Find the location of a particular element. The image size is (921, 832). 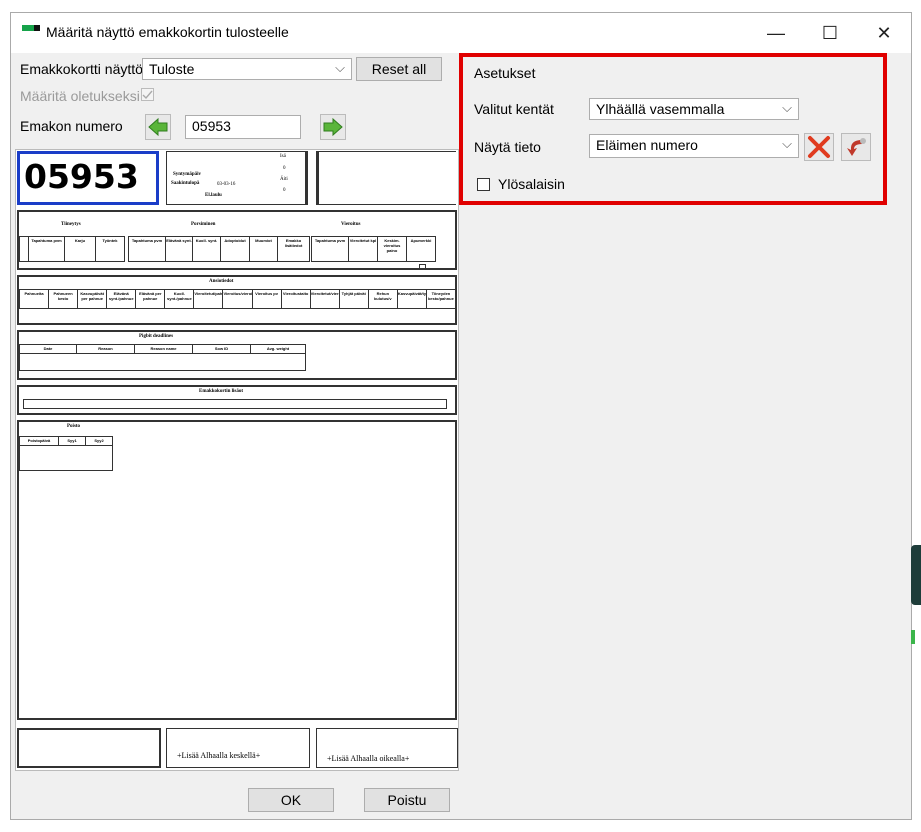

undo-button is located at coordinates (856, 147).